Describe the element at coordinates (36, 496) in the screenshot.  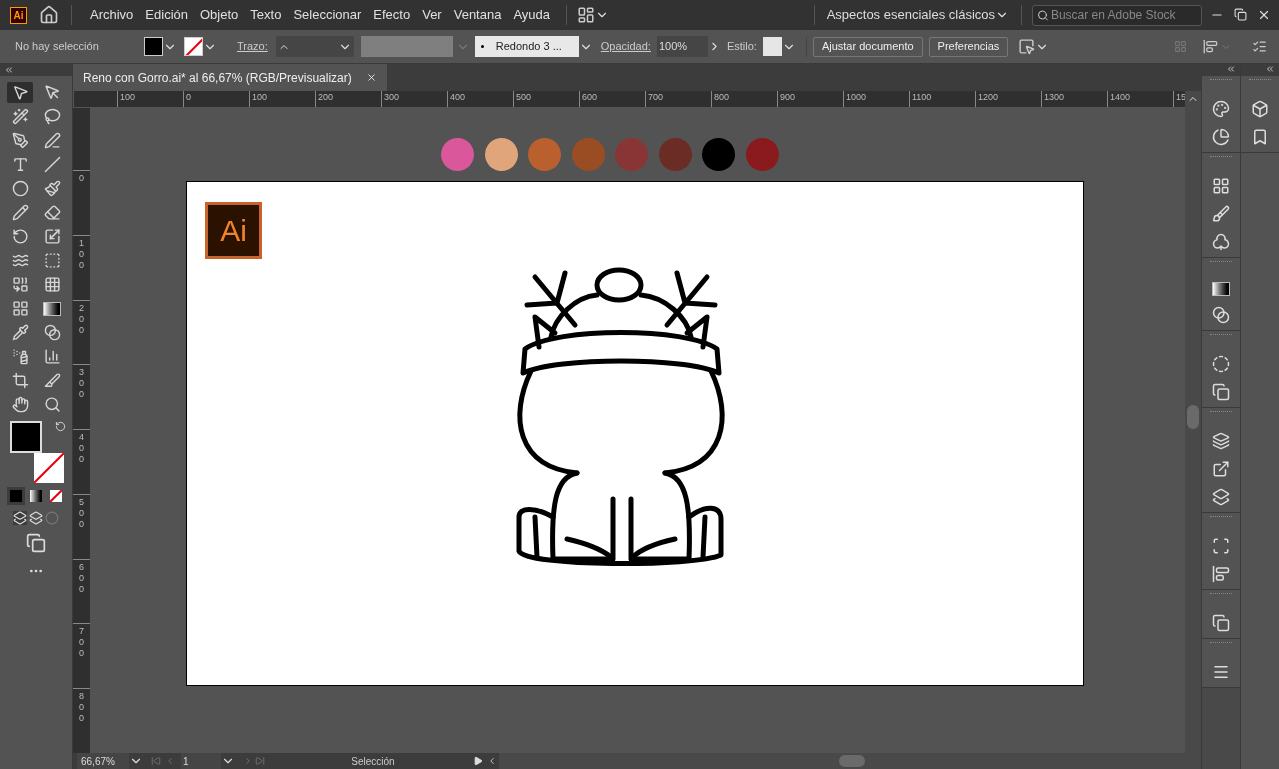
I see `gradient-mode-button` at that location.